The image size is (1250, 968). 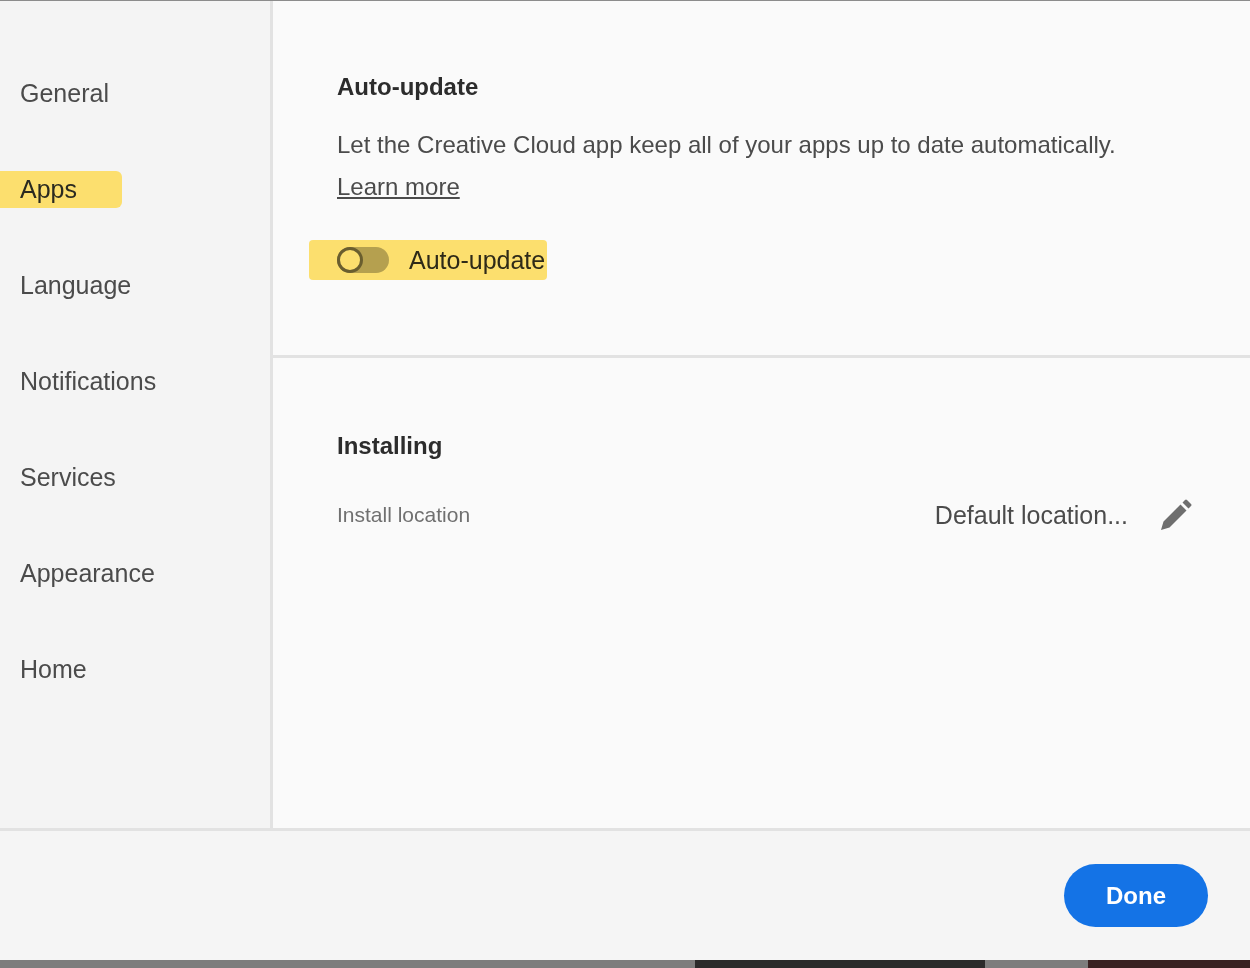 I want to click on learn-more-link: Learn more, so click(x=398, y=186).